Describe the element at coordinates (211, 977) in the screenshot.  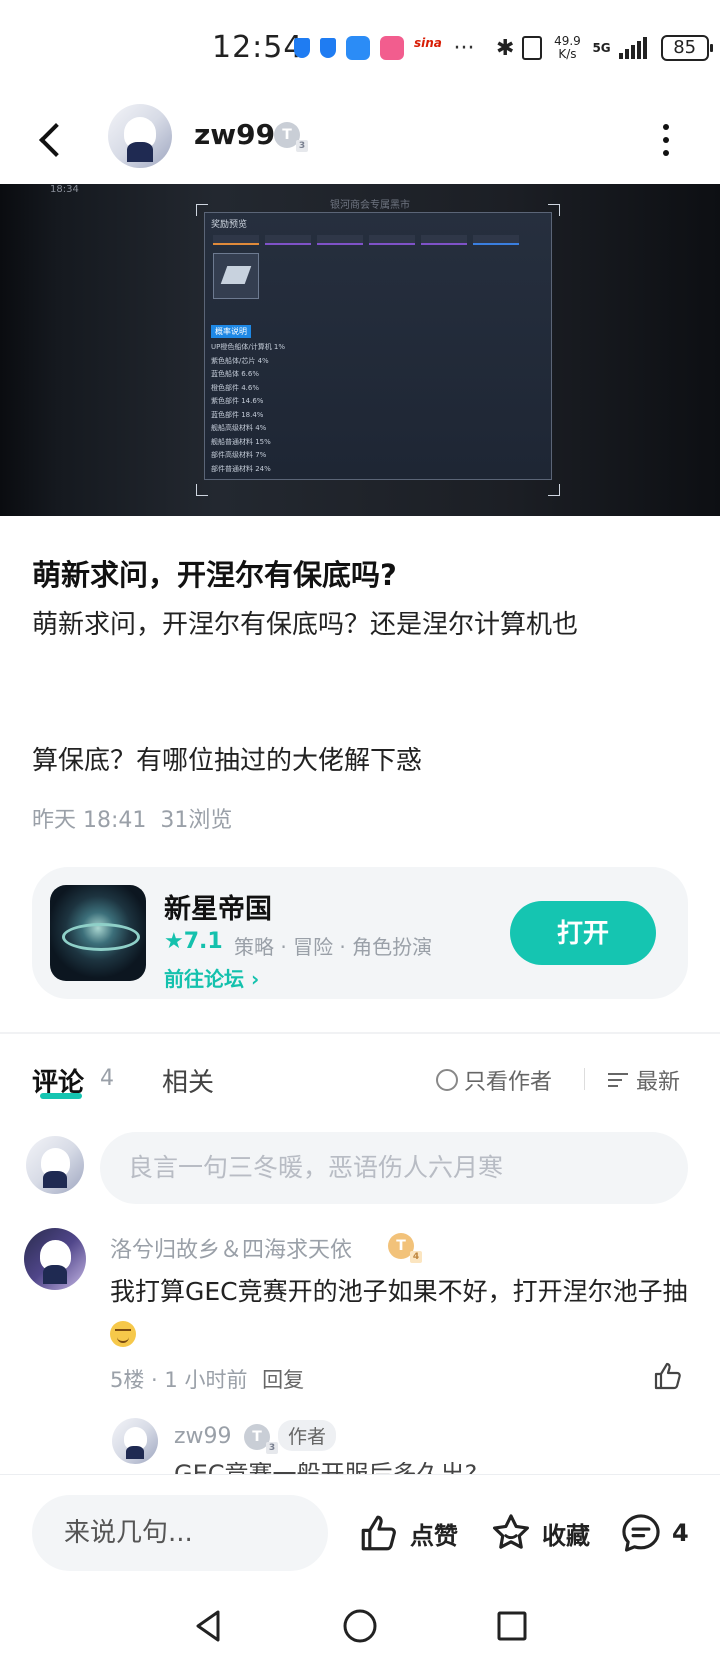
I see `forum-link: 前往论坛 ›` at that location.